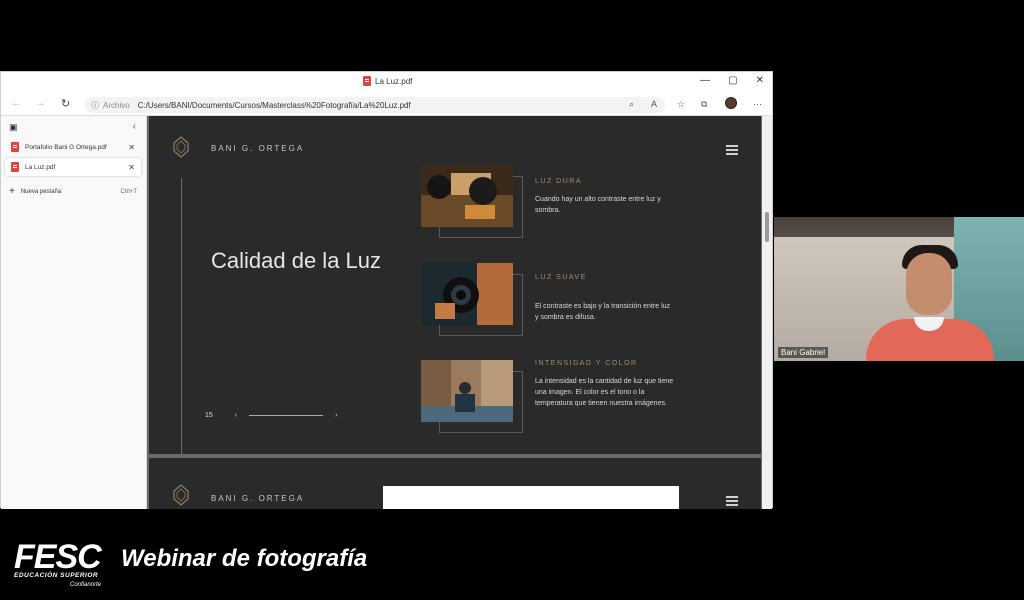 The width and height of the screenshot is (1024, 600). What do you see at coordinates (73, 191) in the screenshot?
I see `new-tab-button: + Nueva pestaña Ctrl+T` at bounding box center [73, 191].